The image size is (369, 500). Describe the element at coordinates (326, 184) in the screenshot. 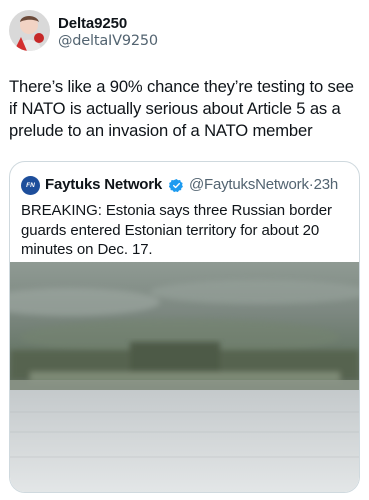

I see `quoted-timestamp: 23h` at that location.